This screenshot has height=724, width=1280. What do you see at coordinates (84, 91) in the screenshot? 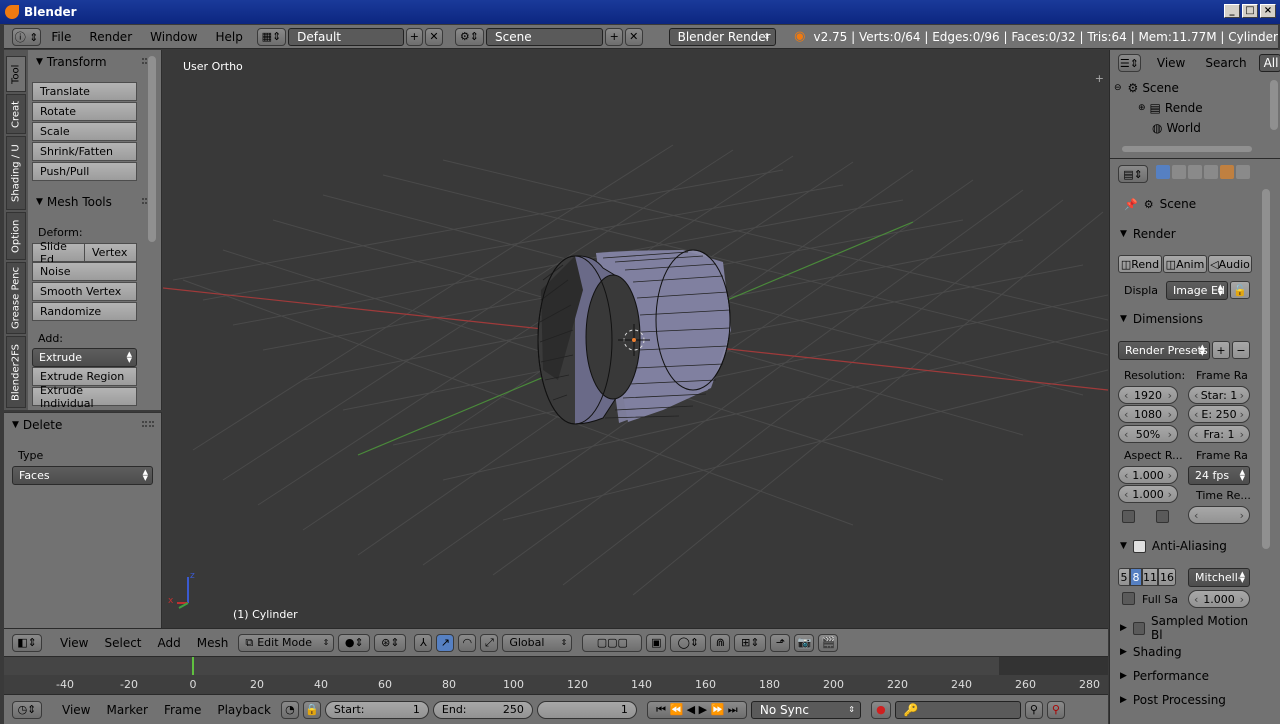
I see `translate-button: Translate` at bounding box center [84, 91].